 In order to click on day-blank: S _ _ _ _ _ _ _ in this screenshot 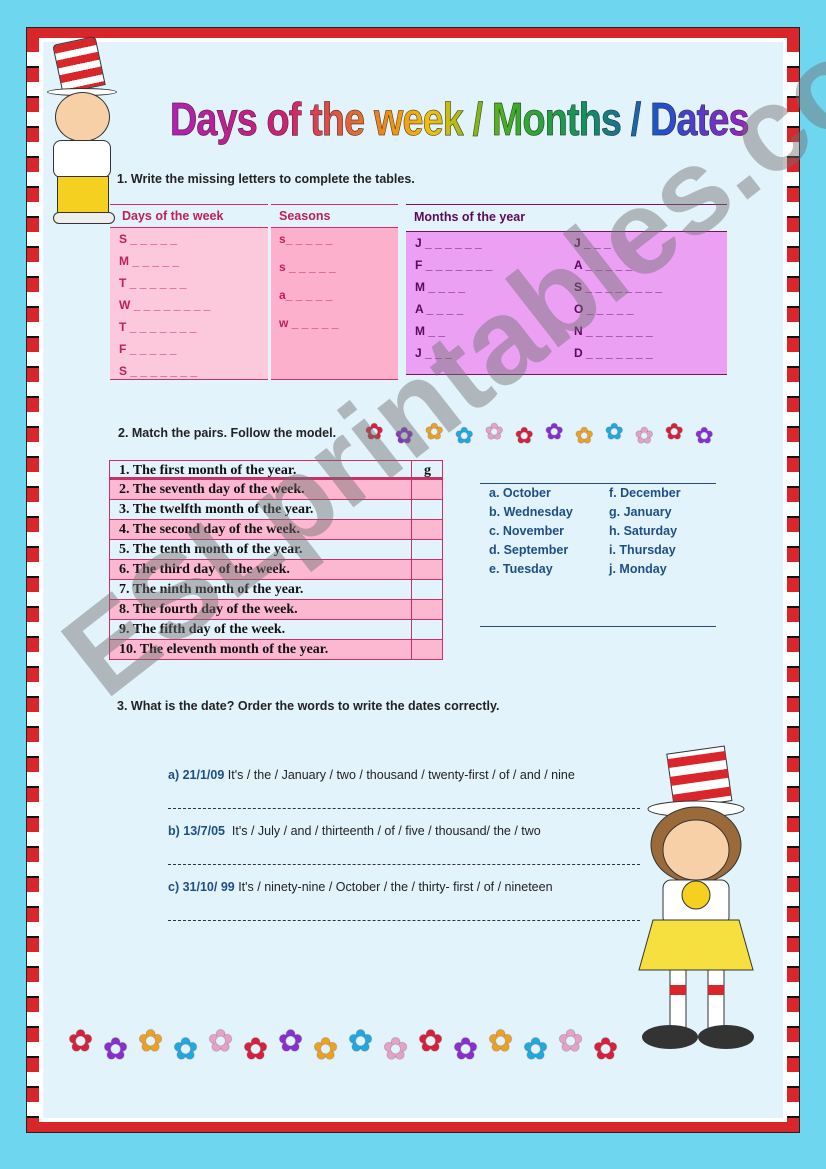, I will do `click(158, 371)`.